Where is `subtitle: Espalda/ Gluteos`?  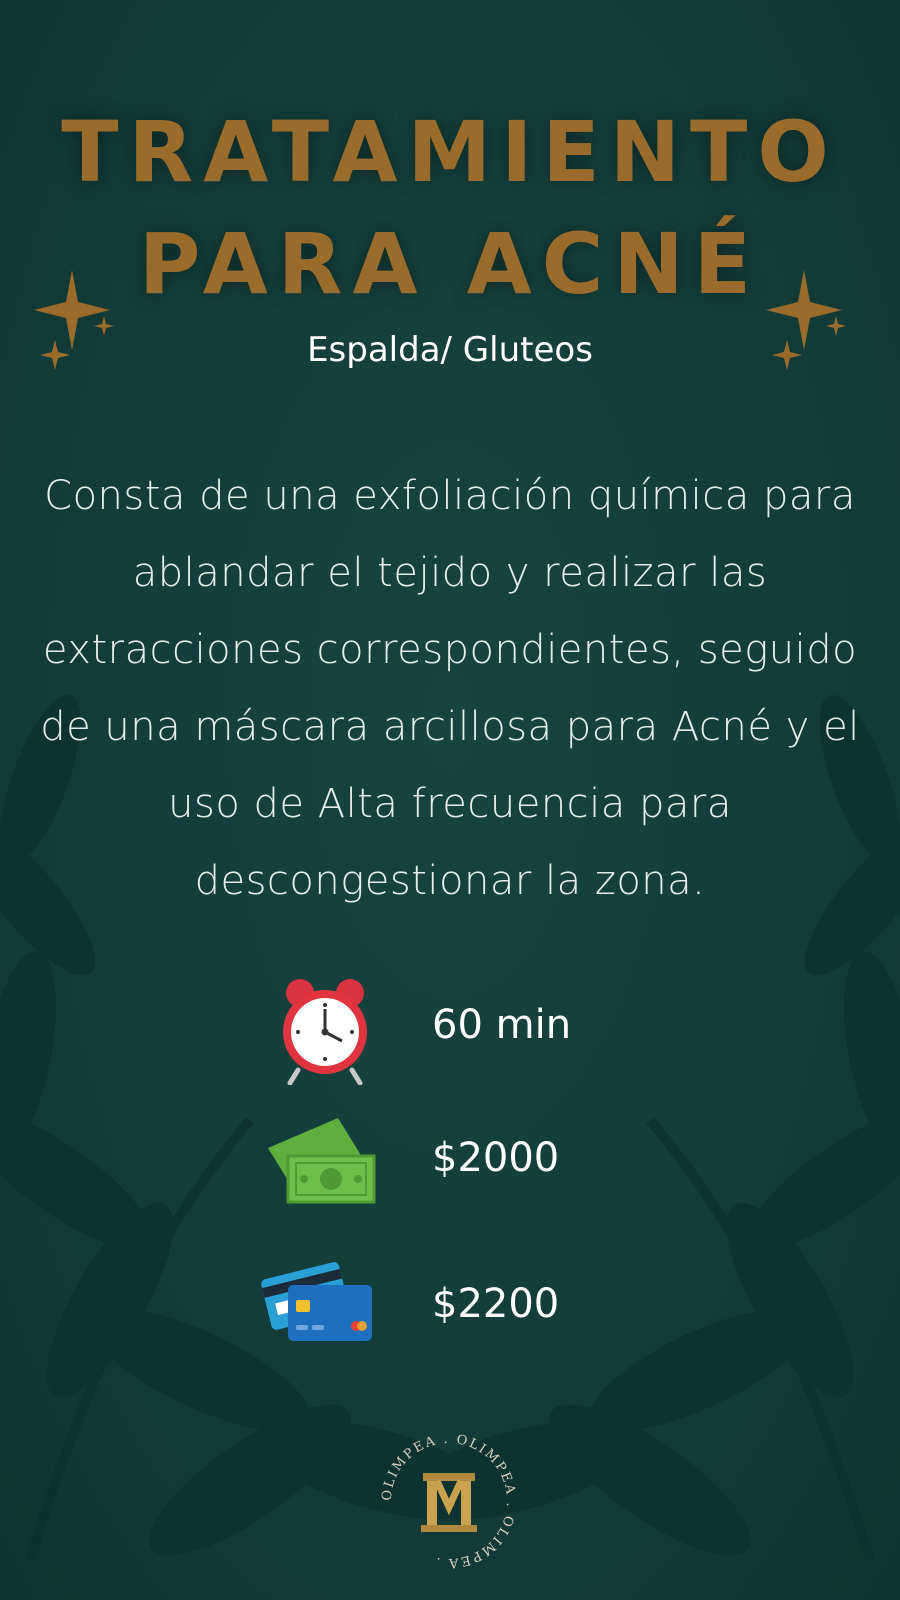 subtitle: Espalda/ Gluteos is located at coordinates (450, 350).